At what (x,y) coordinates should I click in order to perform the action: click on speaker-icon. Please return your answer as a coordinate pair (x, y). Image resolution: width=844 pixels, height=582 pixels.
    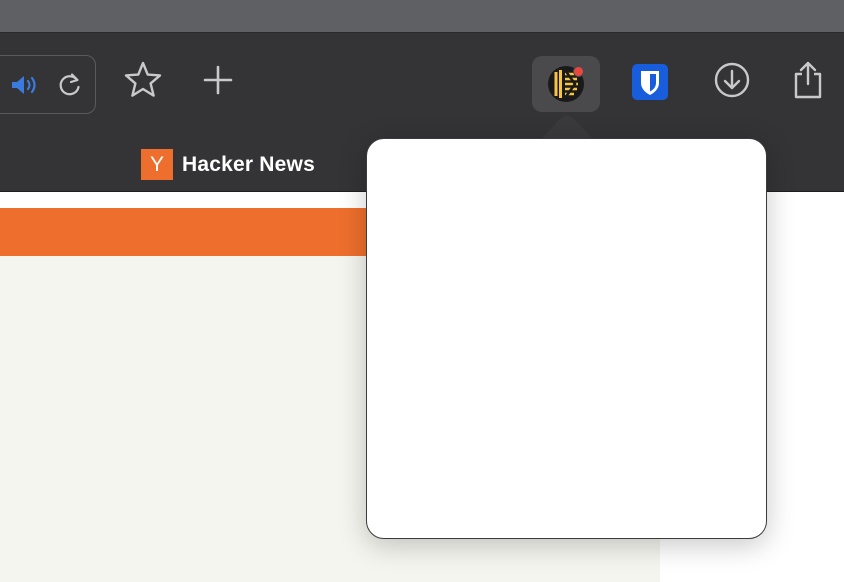
    Looking at the image, I should click on (24, 85).